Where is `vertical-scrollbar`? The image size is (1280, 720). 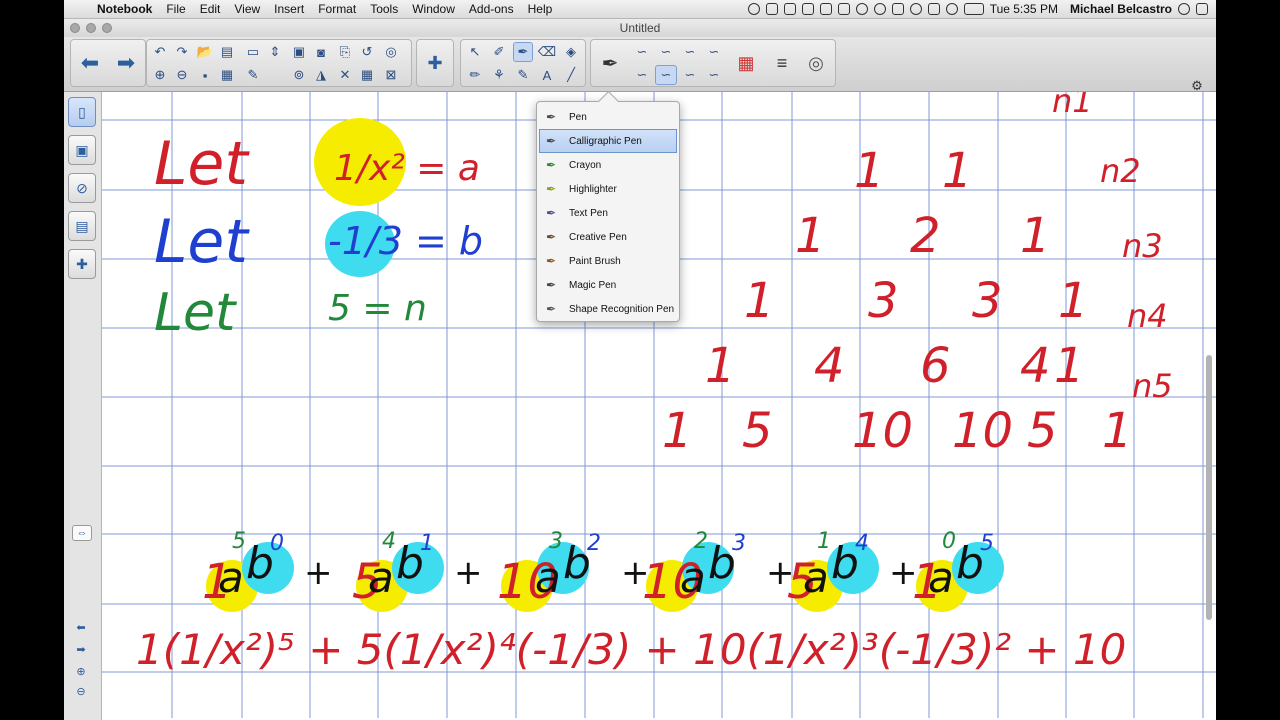 vertical-scrollbar is located at coordinates (1209, 487).